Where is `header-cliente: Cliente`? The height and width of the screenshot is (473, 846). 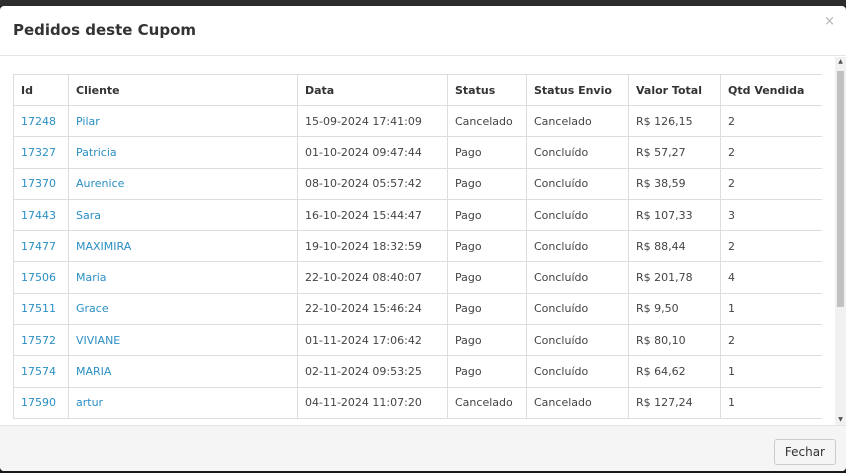 header-cliente: Cliente is located at coordinates (183, 90).